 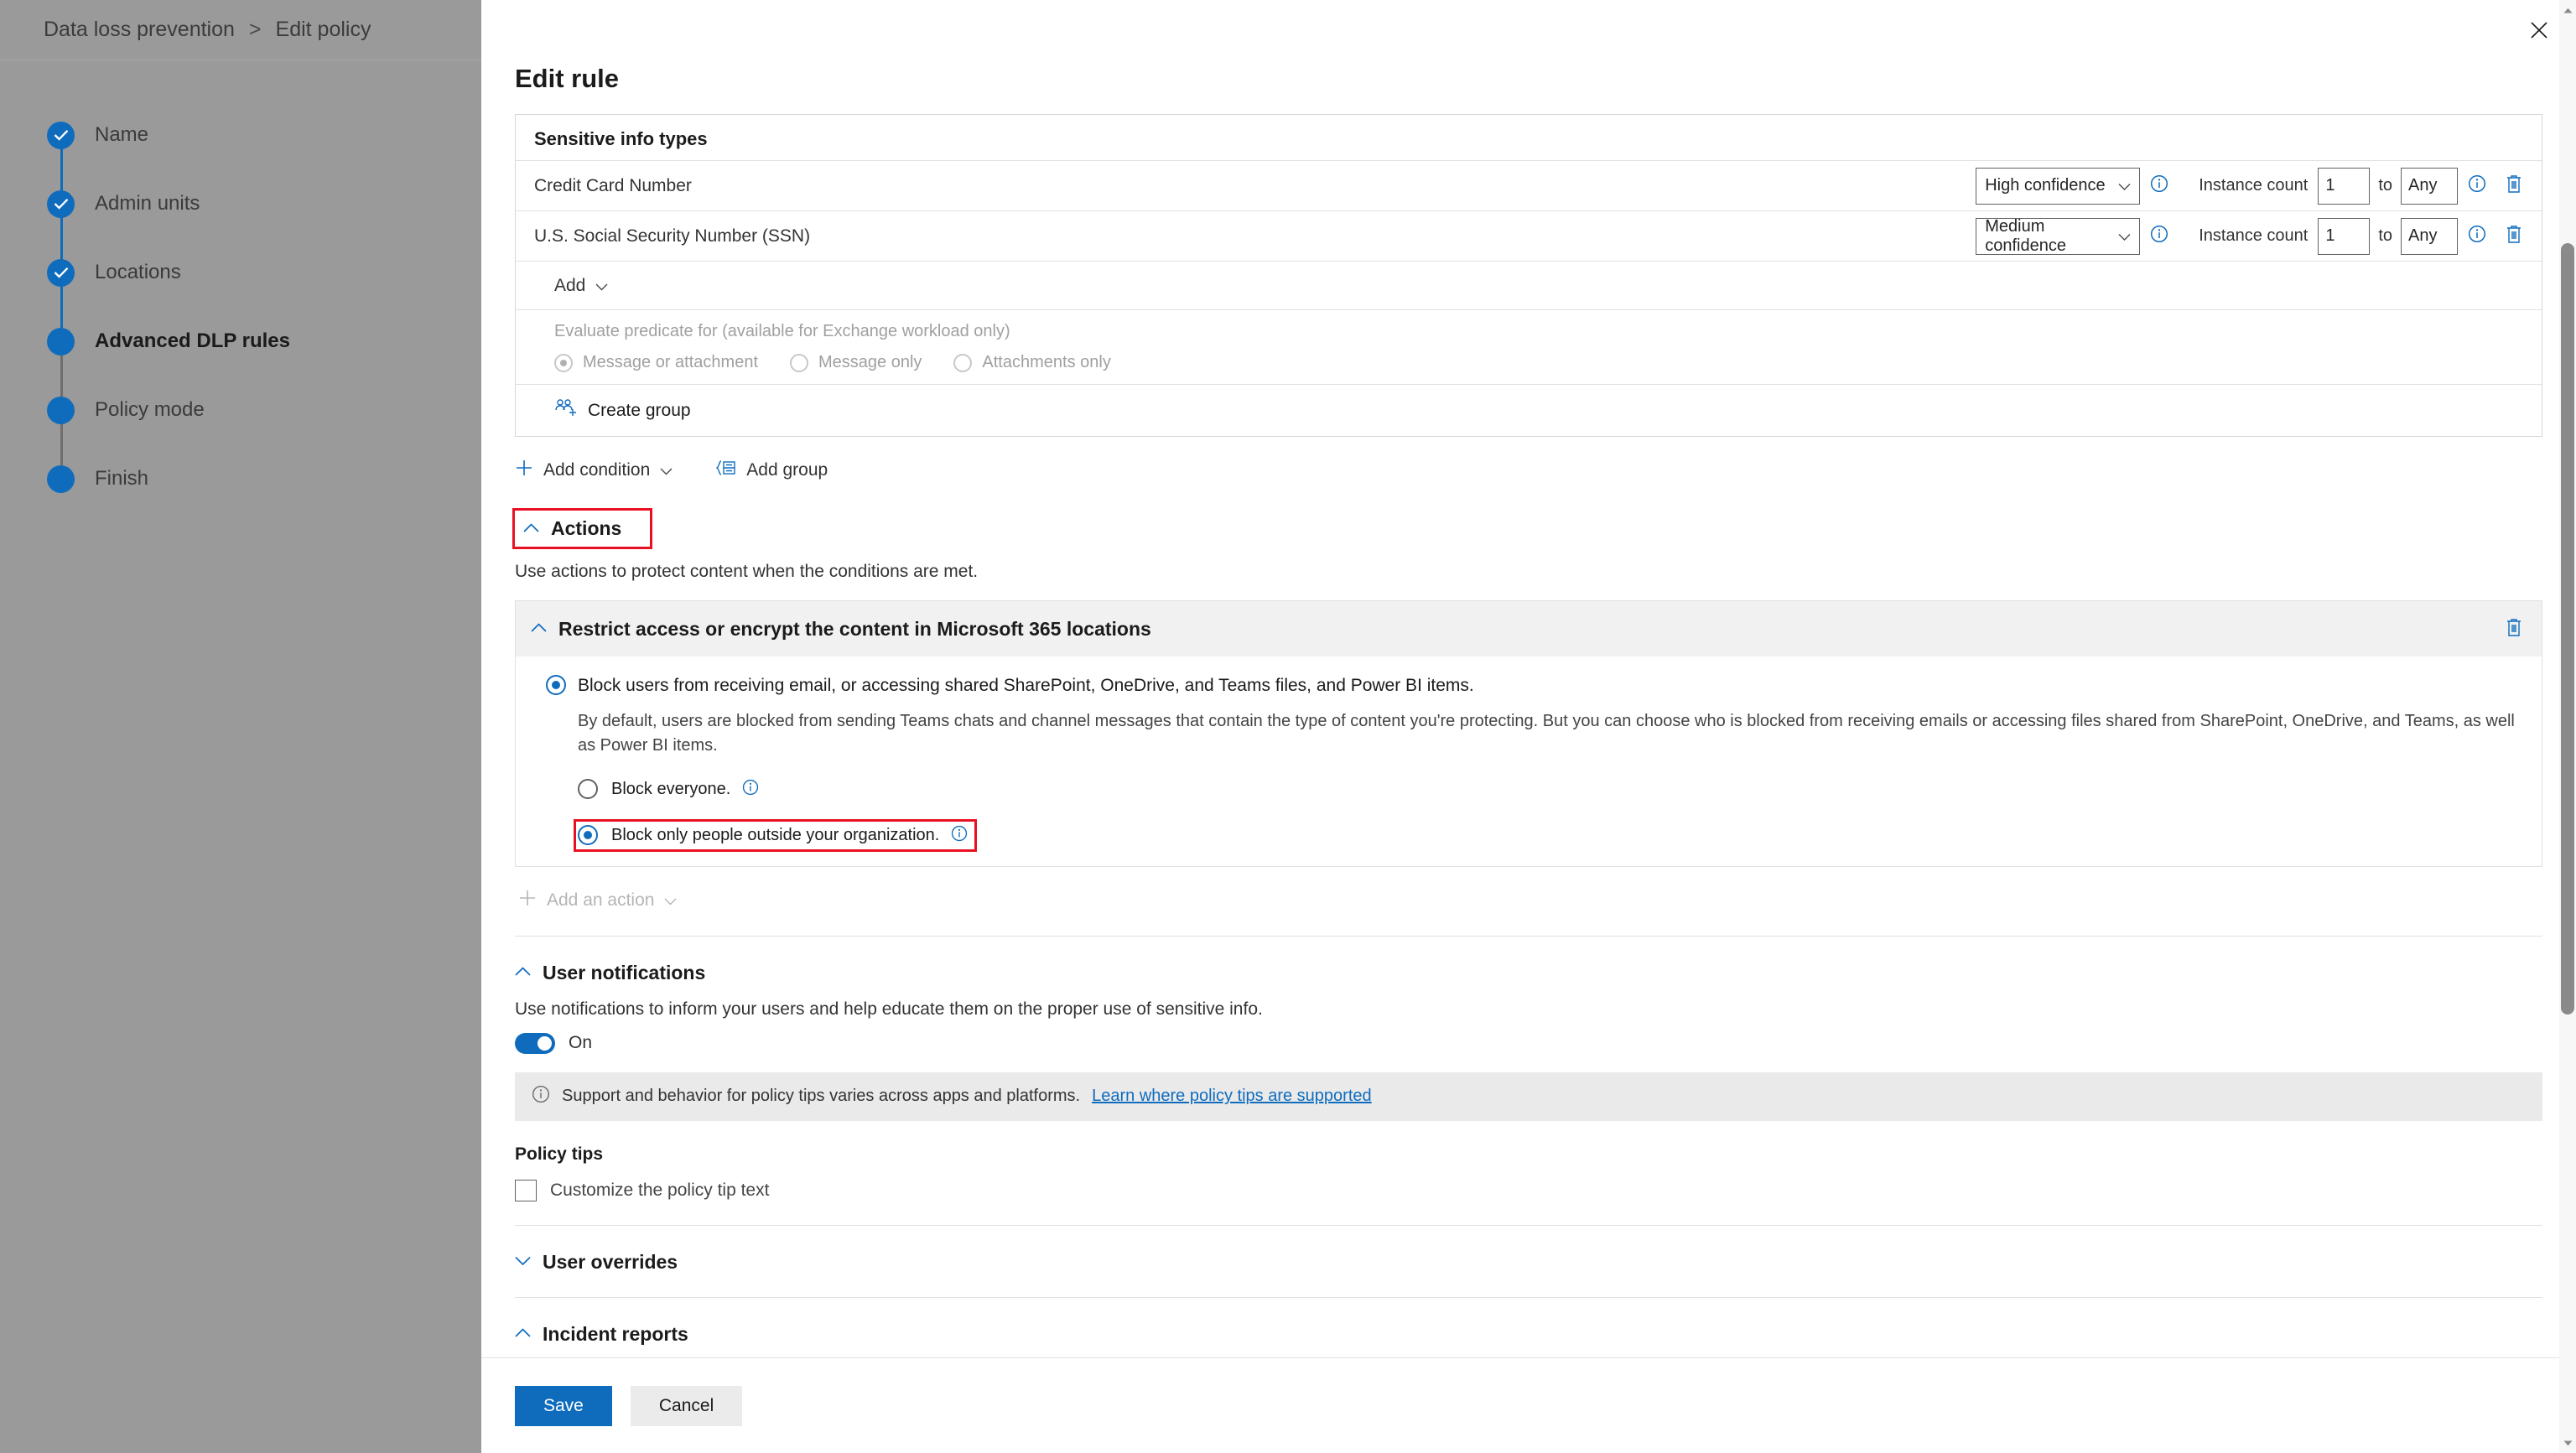 I want to click on sidebar-item-finish: Finish, so click(x=223, y=478).